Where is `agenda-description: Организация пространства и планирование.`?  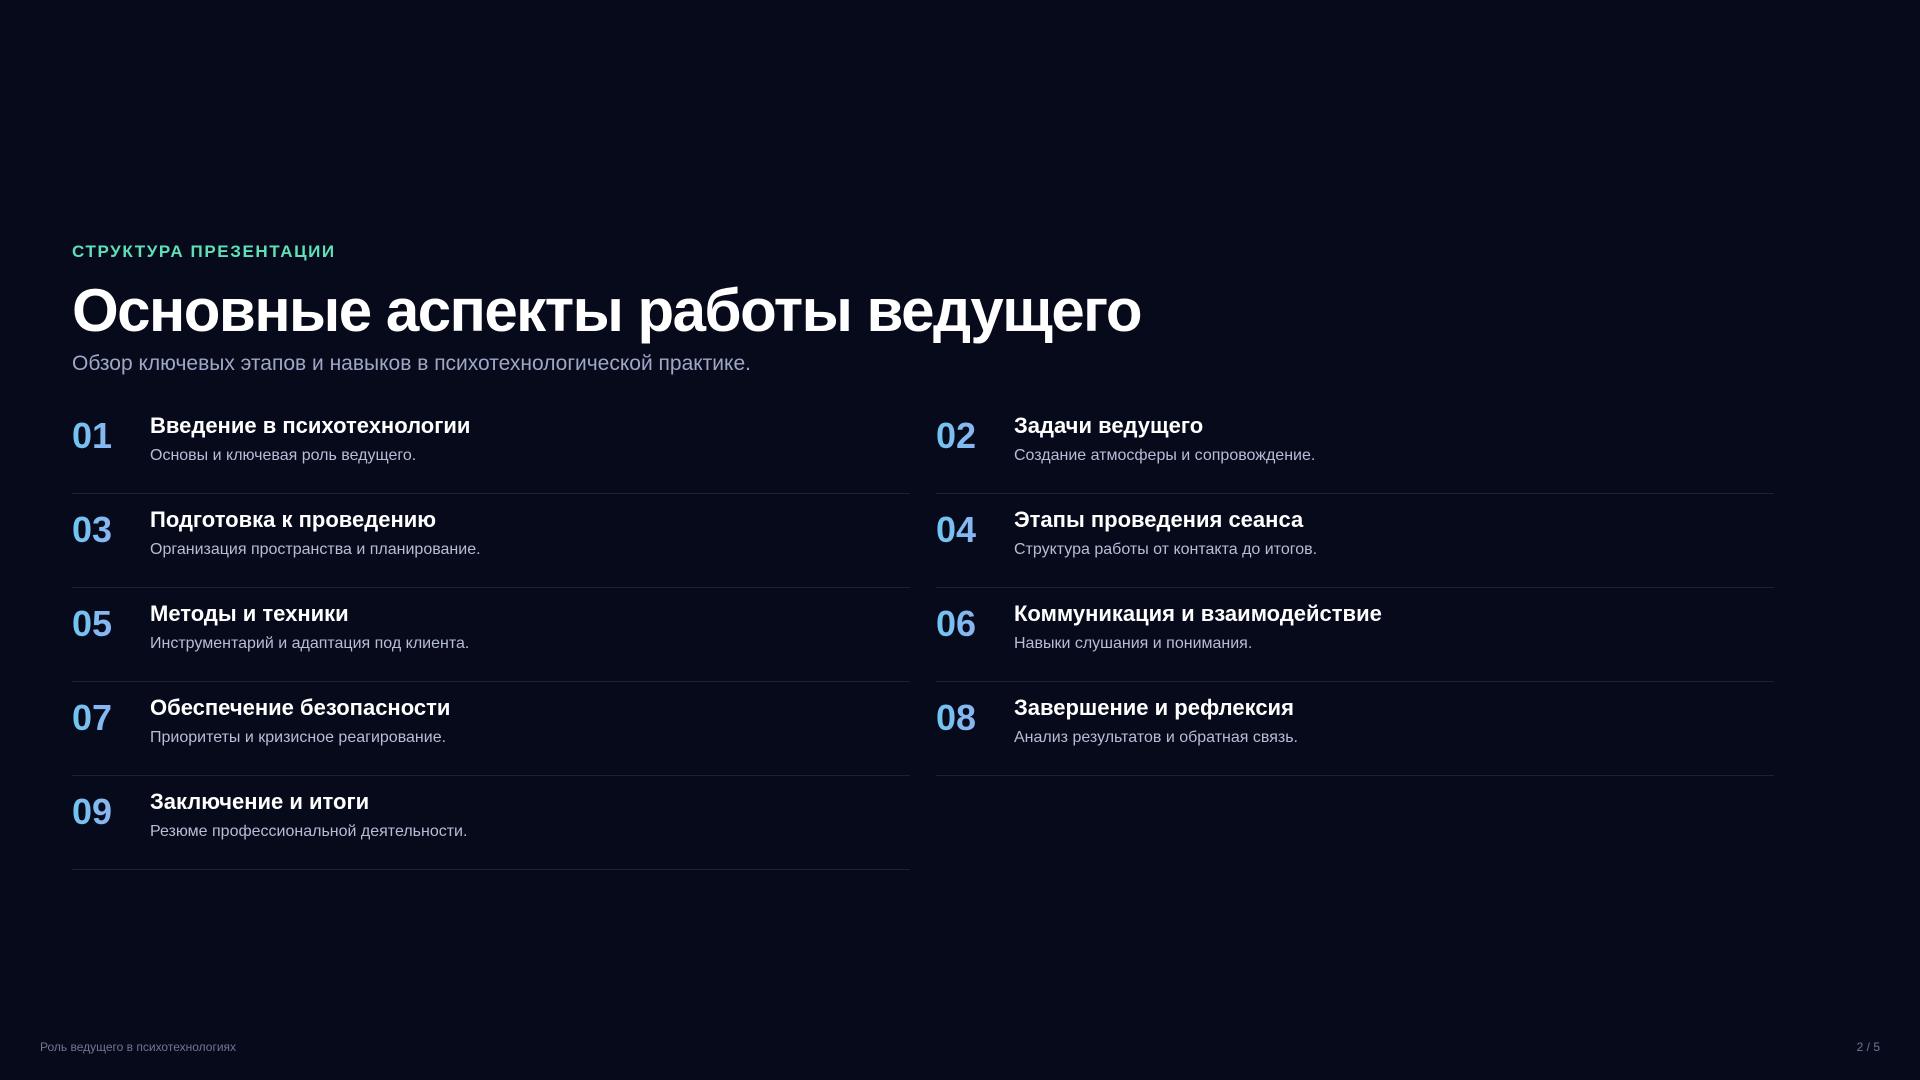 agenda-description: Организация пространства и планирование. is located at coordinates (315, 549).